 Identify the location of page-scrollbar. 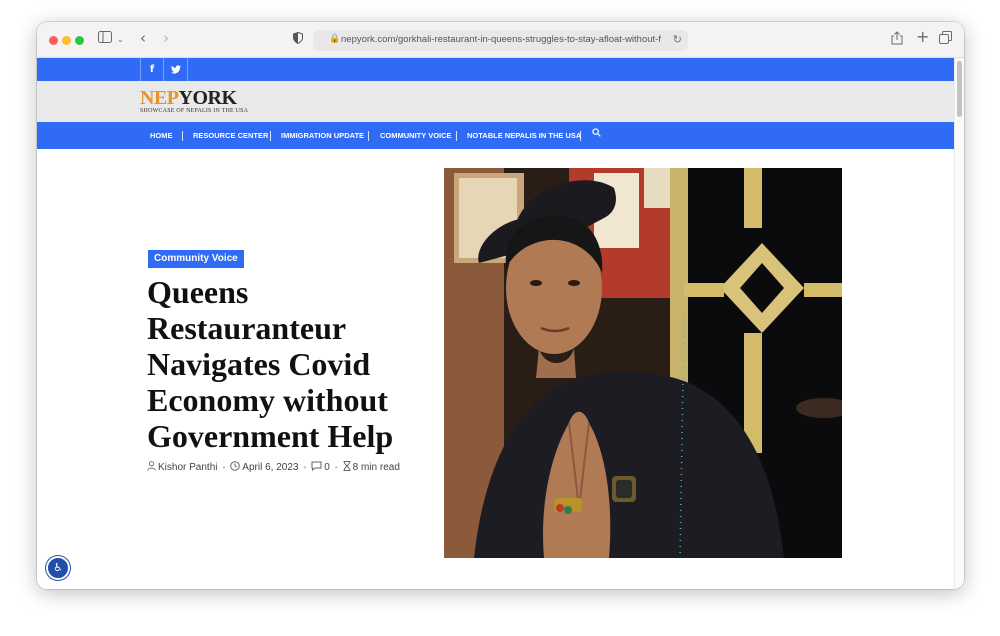
(959, 323).